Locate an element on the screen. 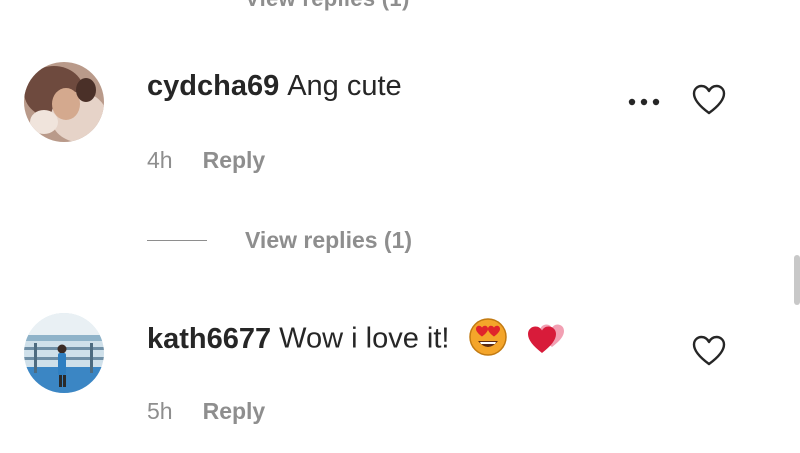 The width and height of the screenshot is (800, 453). view-replies-button: View replies (1) is located at coordinates (279, 240).